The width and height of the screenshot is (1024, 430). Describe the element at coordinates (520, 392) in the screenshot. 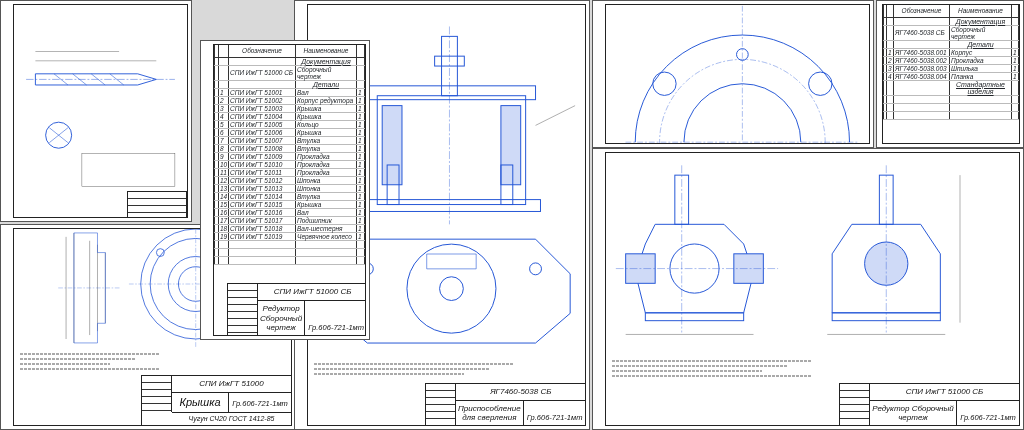

I see `drawing-number-text: ЯГ7460-5038 СБ` at that location.